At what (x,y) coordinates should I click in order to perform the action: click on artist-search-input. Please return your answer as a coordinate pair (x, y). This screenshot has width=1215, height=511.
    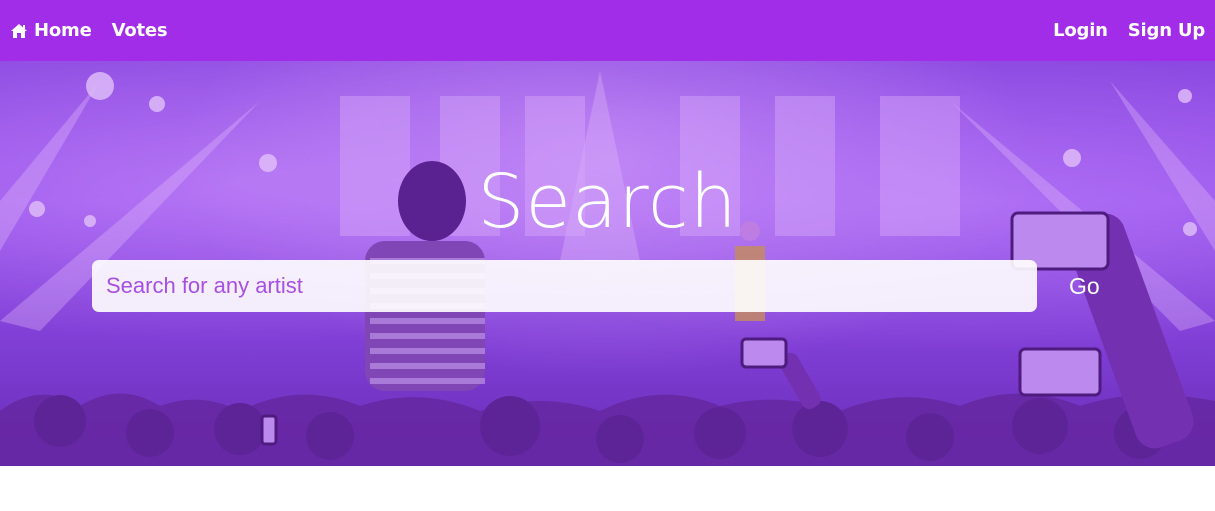
    Looking at the image, I should click on (564, 286).